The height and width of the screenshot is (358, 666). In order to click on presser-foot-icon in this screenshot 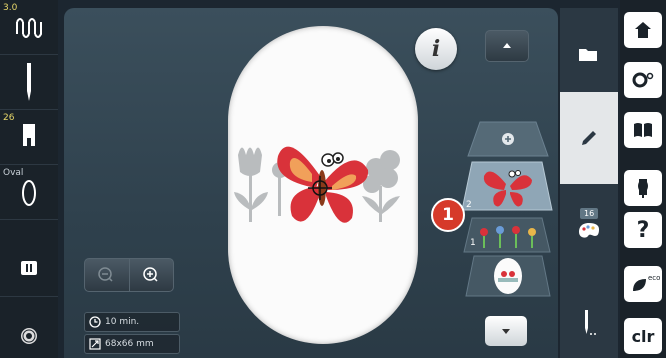, I will do `click(29, 137)`.